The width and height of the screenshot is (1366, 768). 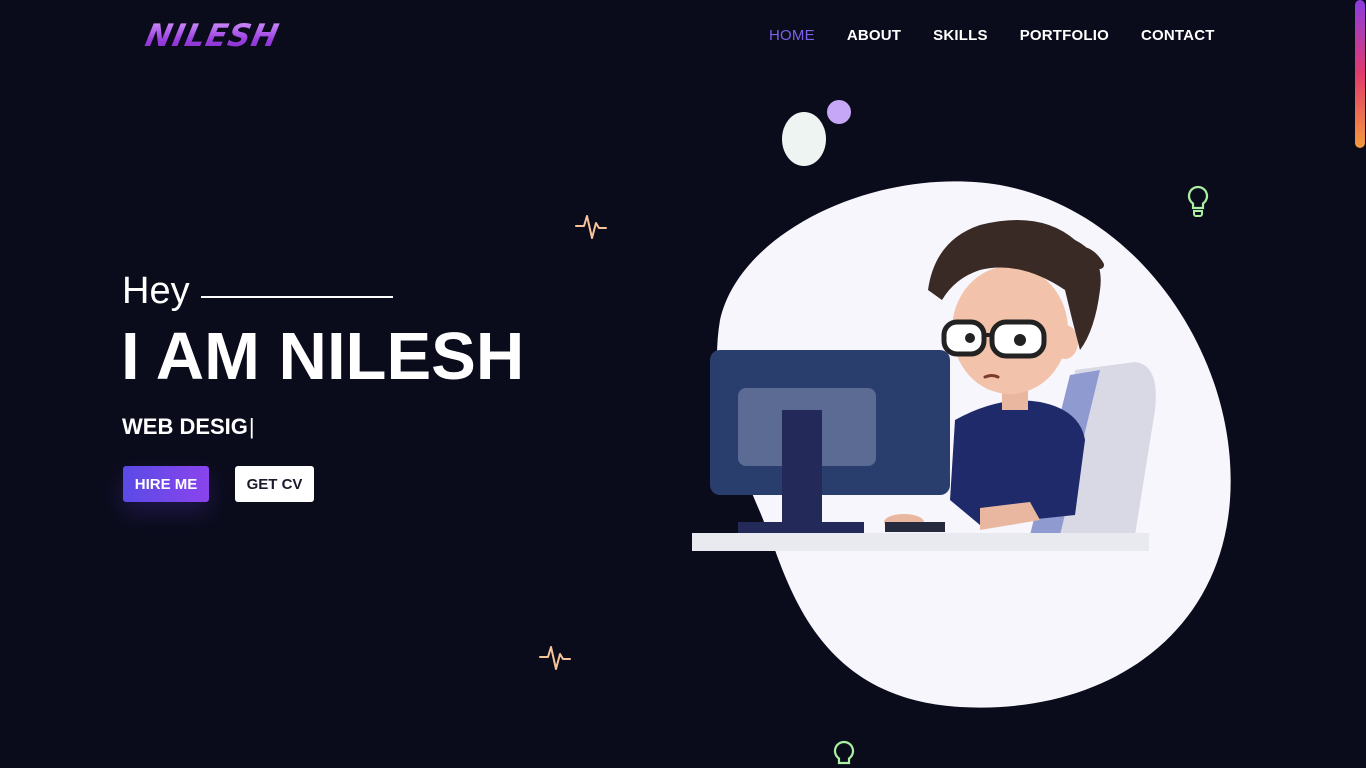 What do you see at coordinates (844, 752) in the screenshot?
I see `lightbulb-icon` at bounding box center [844, 752].